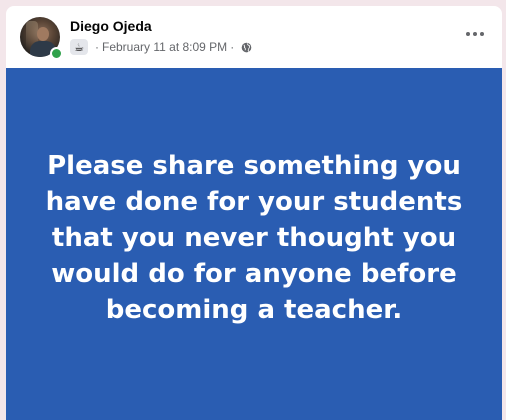 The width and height of the screenshot is (506, 420). I want to click on avatar-head, so click(43, 34).